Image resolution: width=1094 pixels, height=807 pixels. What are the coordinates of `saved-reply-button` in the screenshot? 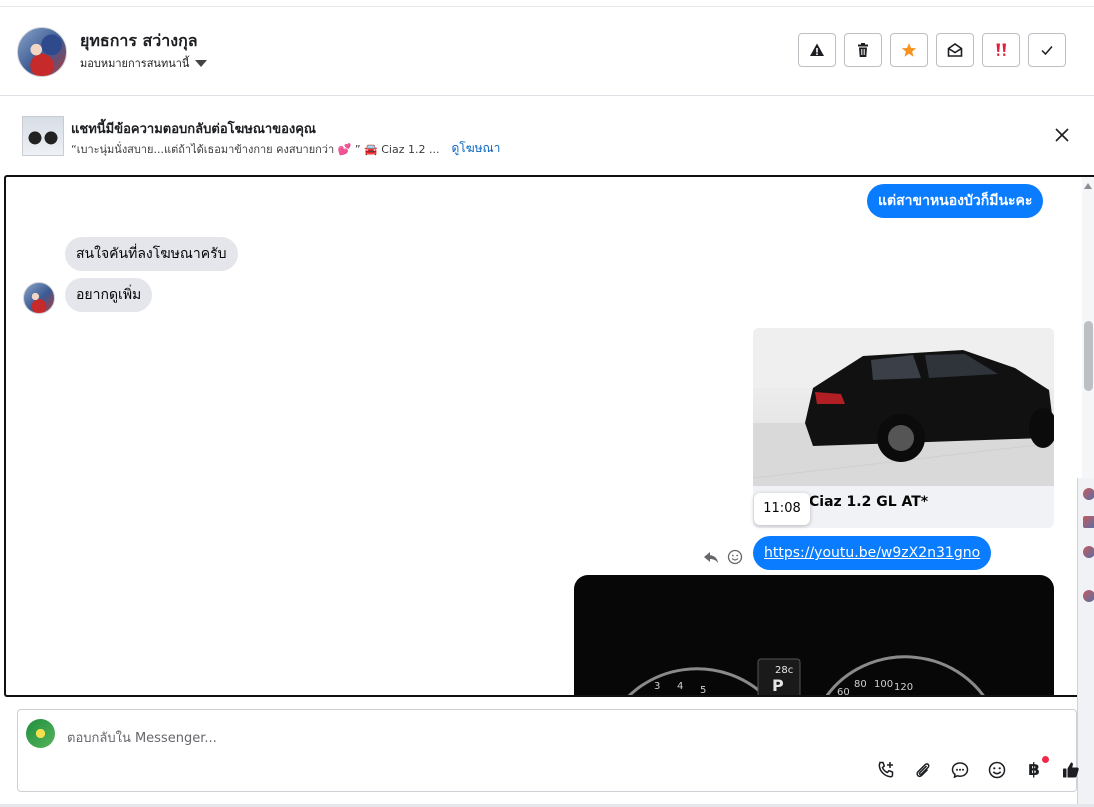 It's located at (960, 770).